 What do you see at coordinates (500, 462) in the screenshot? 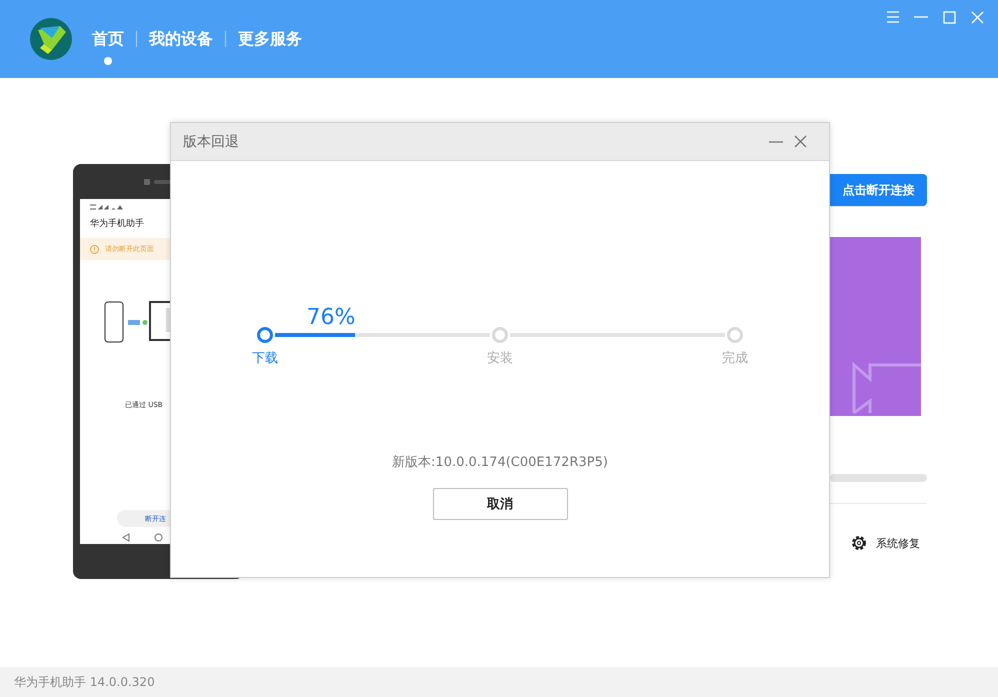
I see `new-version-text: 新版本:10.0.0.174(C00E172R3P5)` at bounding box center [500, 462].